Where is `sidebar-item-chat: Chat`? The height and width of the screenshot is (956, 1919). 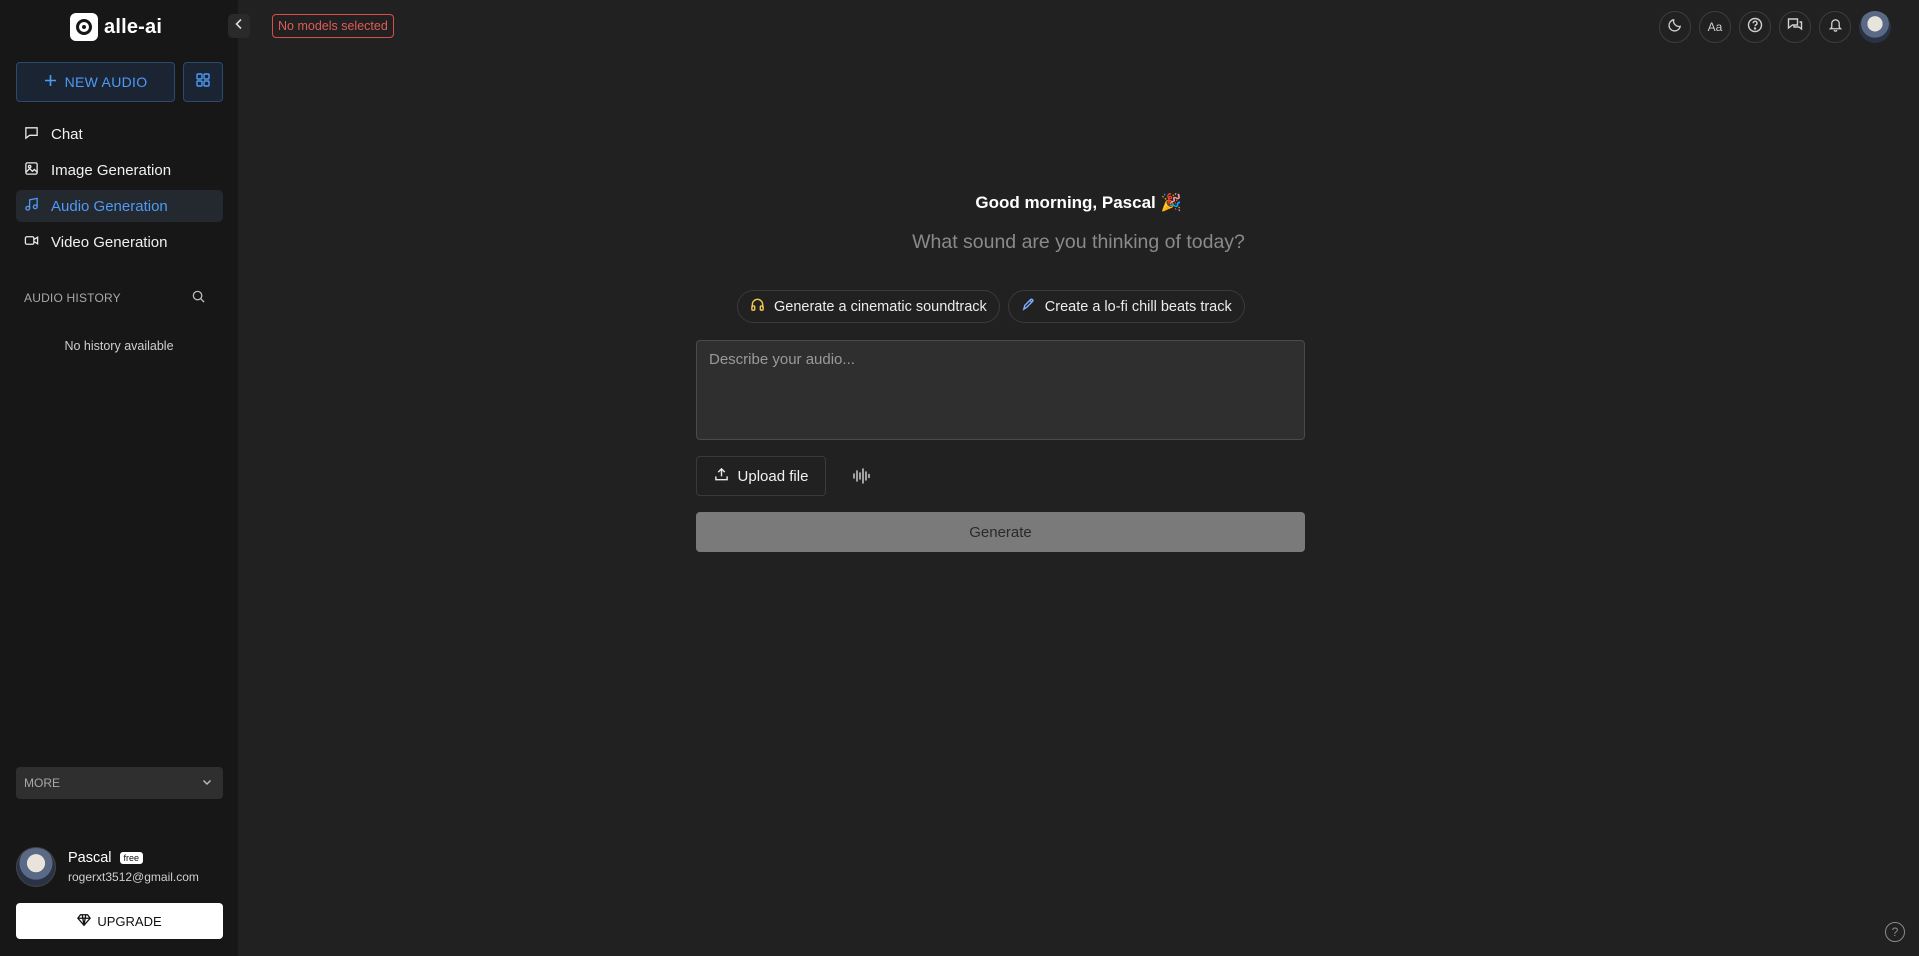
sidebar-item-chat: Chat is located at coordinates (119, 134).